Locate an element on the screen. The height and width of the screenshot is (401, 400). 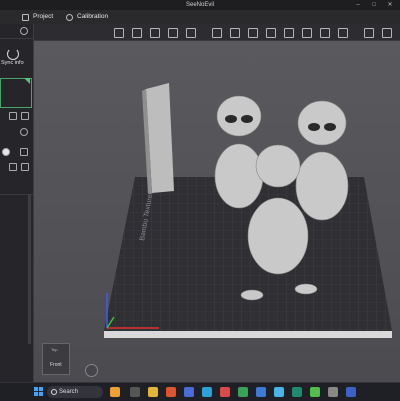
toolbar is located at coordinates (217, 32).